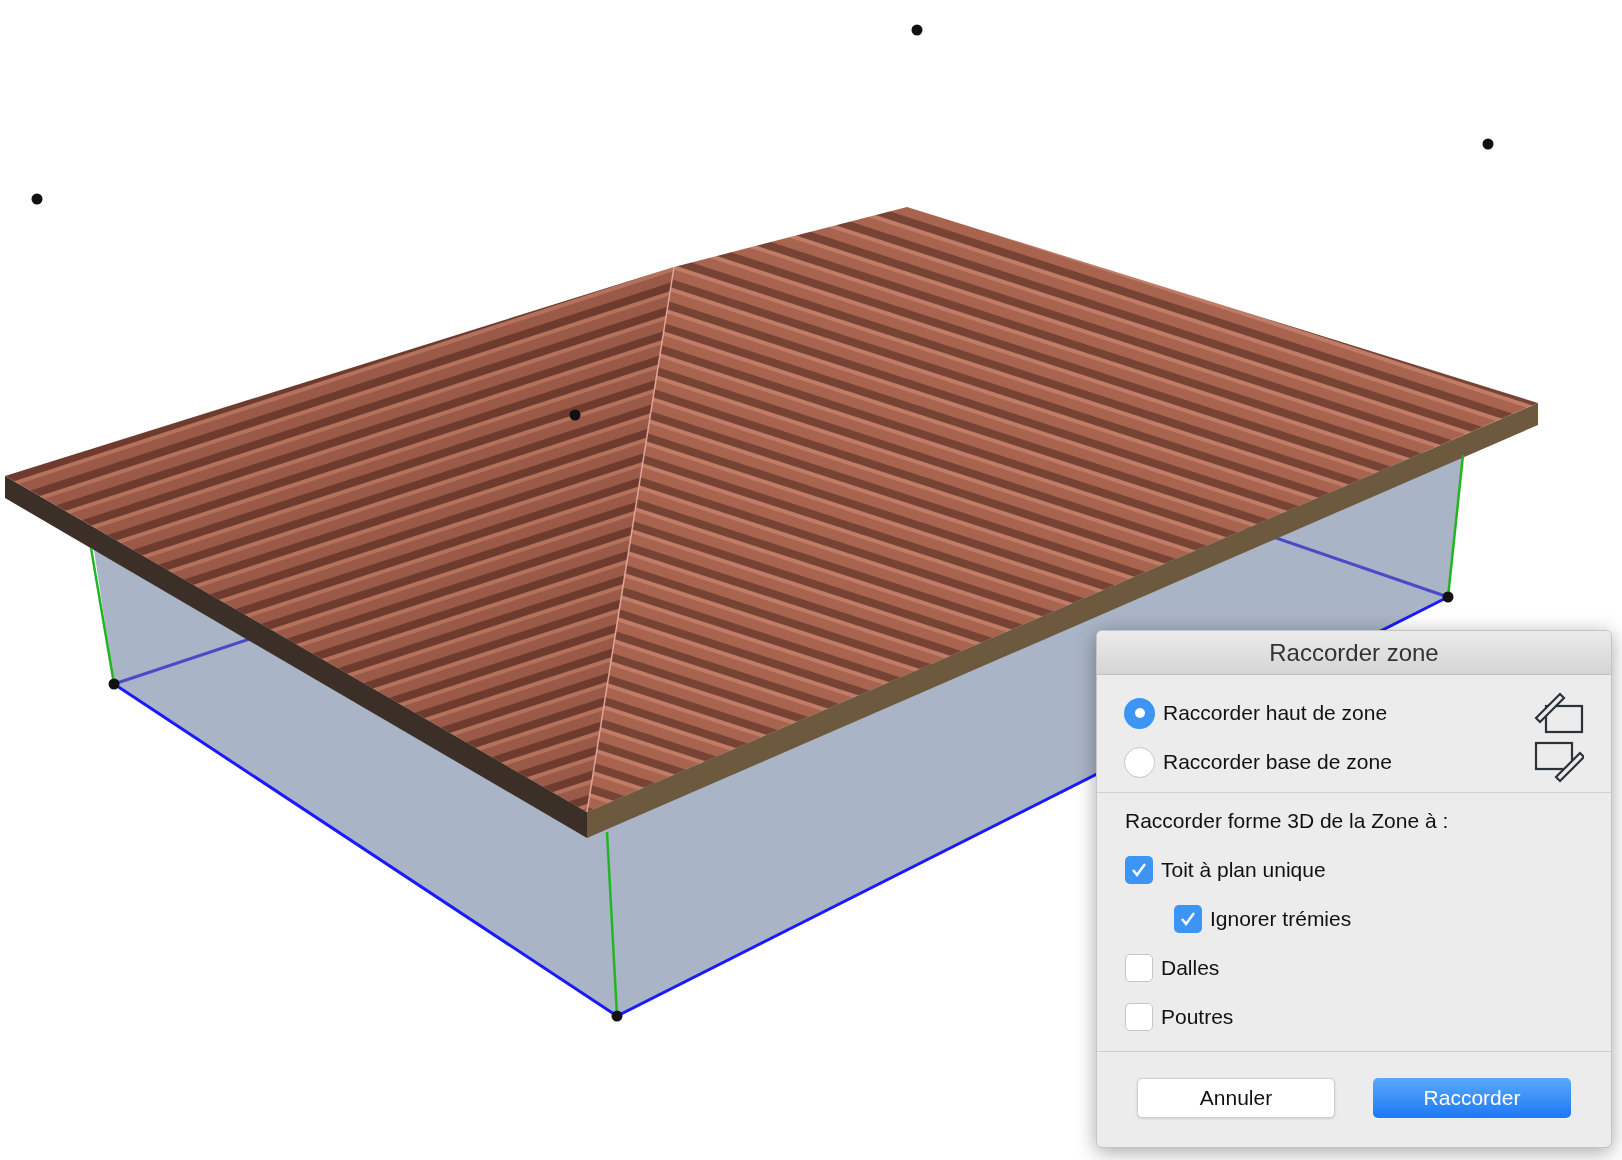  I want to click on checkbox-label: Dalles, so click(1190, 968).